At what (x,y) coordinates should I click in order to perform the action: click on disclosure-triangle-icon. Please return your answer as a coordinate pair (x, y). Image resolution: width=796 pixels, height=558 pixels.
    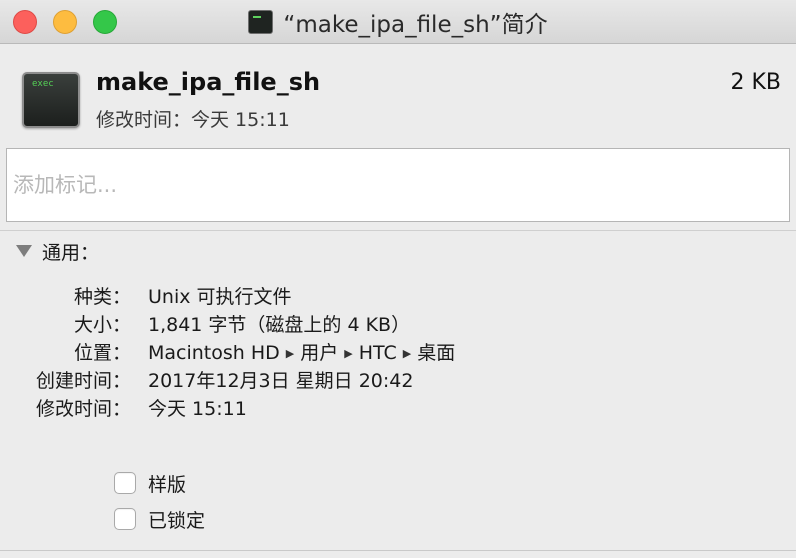
    Looking at the image, I should click on (24, 251).